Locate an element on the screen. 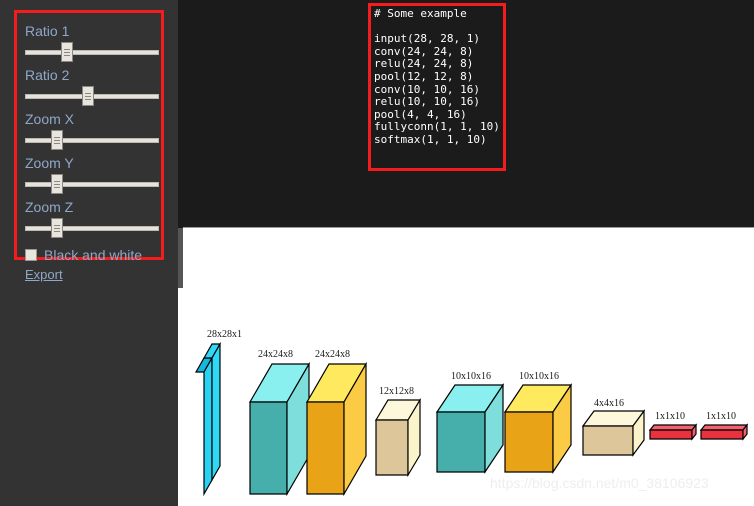 This screenshot has width=754, height=506. control-zoom-y: Zoom Y is located at coordinates (92, 174).